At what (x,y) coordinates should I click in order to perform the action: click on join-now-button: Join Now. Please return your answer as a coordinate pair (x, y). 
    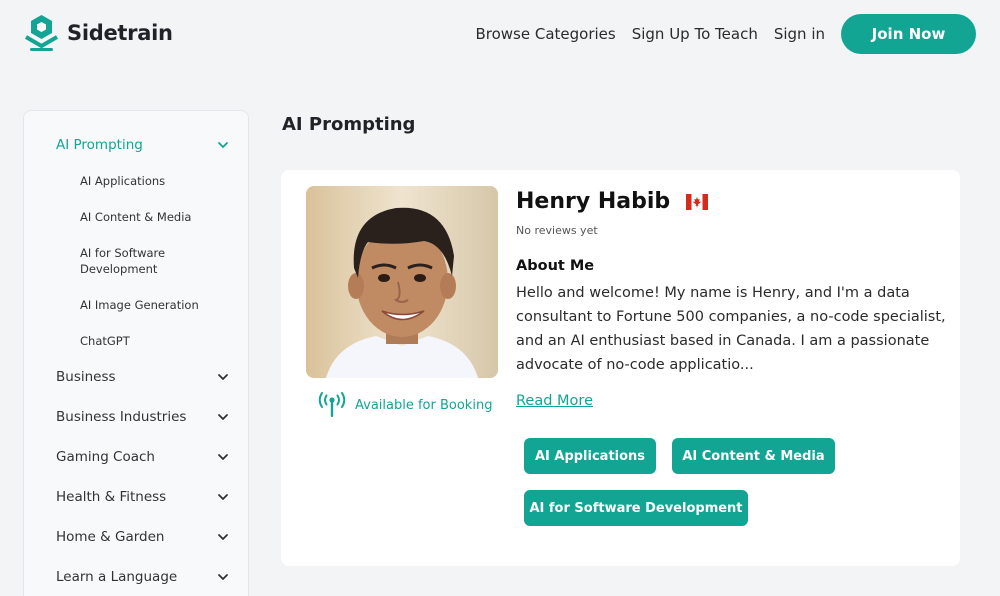
    Looking at the image, I should click on (908, 34).